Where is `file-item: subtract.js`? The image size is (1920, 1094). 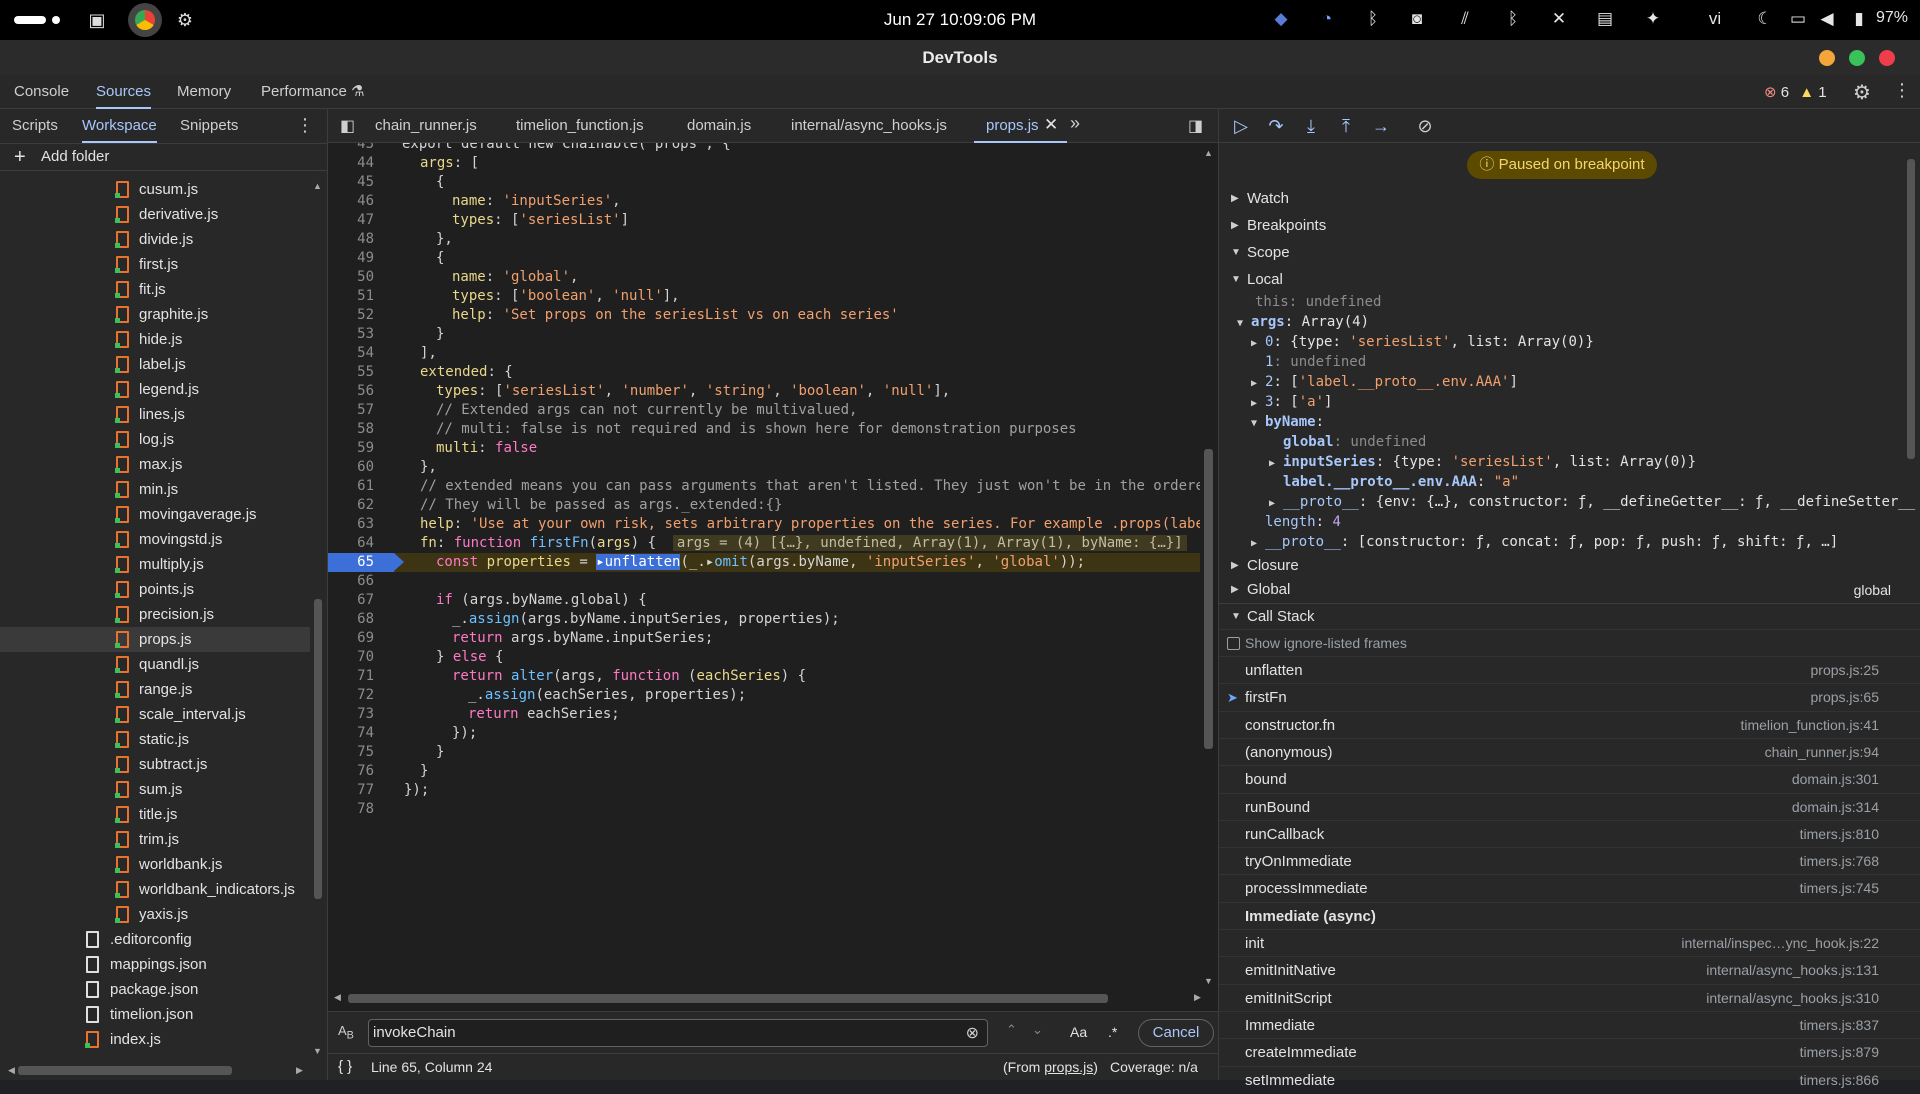
file-item: subtract.js is located at coordinates (155, 764).